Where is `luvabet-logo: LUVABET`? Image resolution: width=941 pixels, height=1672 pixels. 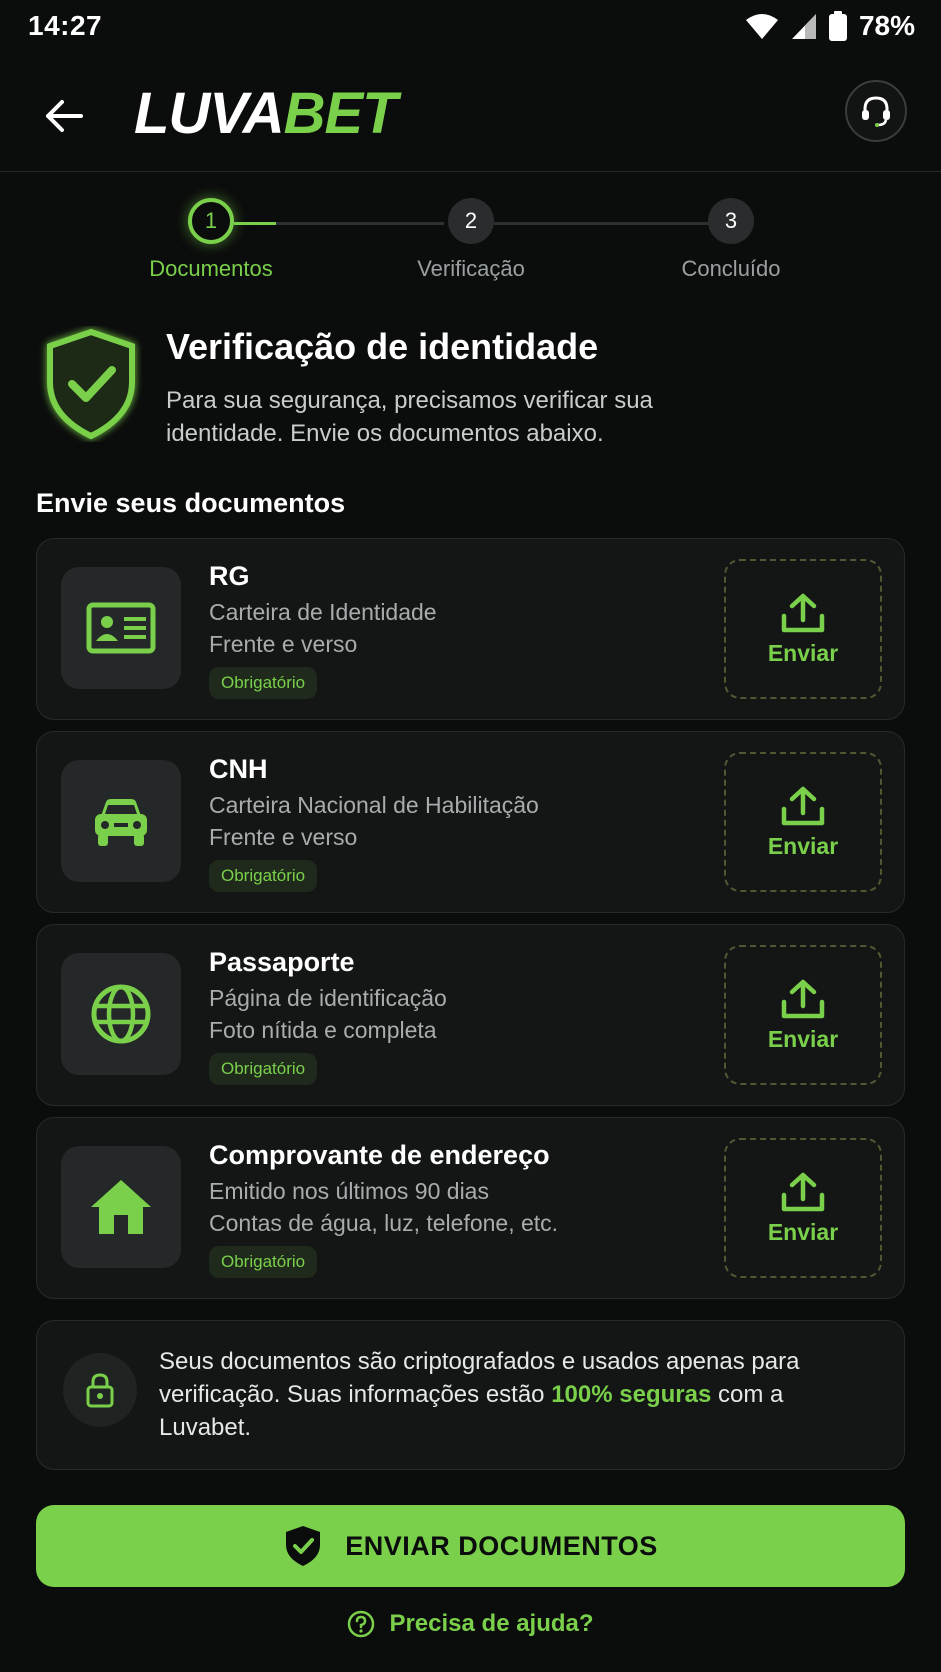
luvabet-logo: LUVABET is located at coordinates (266, 114).